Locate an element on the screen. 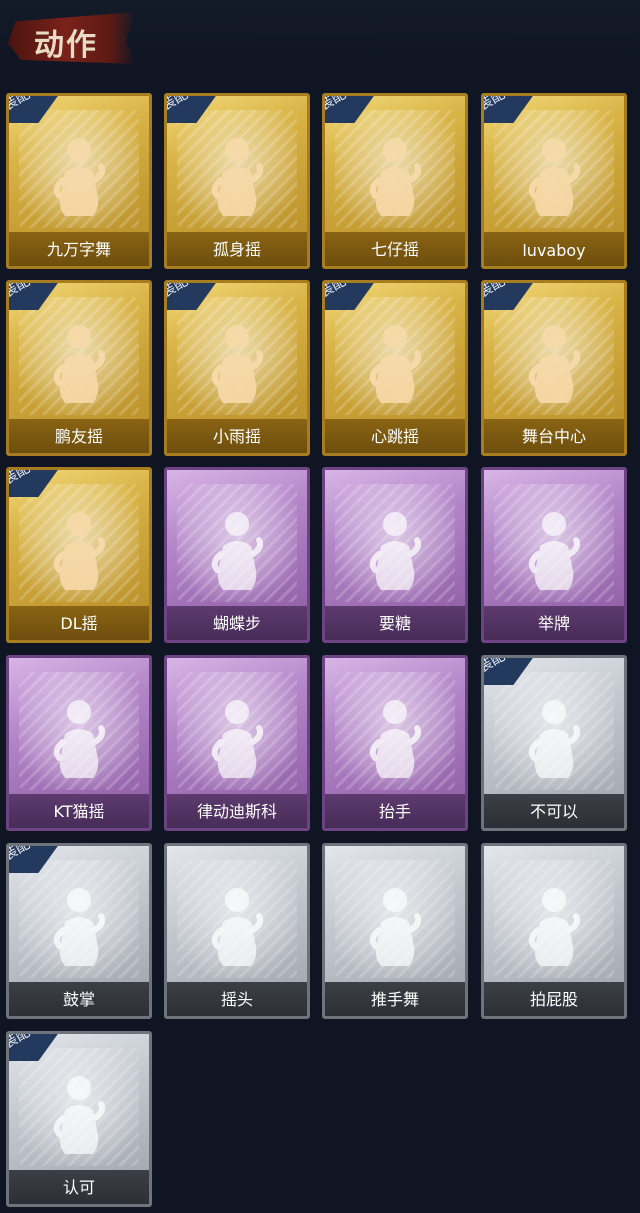 The width and height of the screenshot is (640, 1213). emote-card: 小雨摇 装配 is located at coordinates (237, 368).